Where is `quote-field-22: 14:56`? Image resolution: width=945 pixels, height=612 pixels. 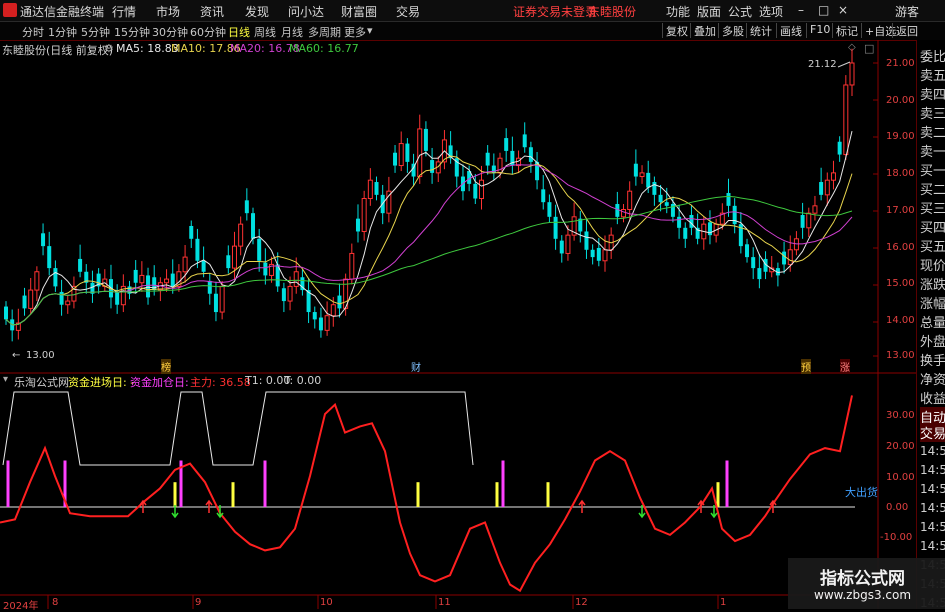
quote-field-22: 14:56 is located at coordinates (932, 470).